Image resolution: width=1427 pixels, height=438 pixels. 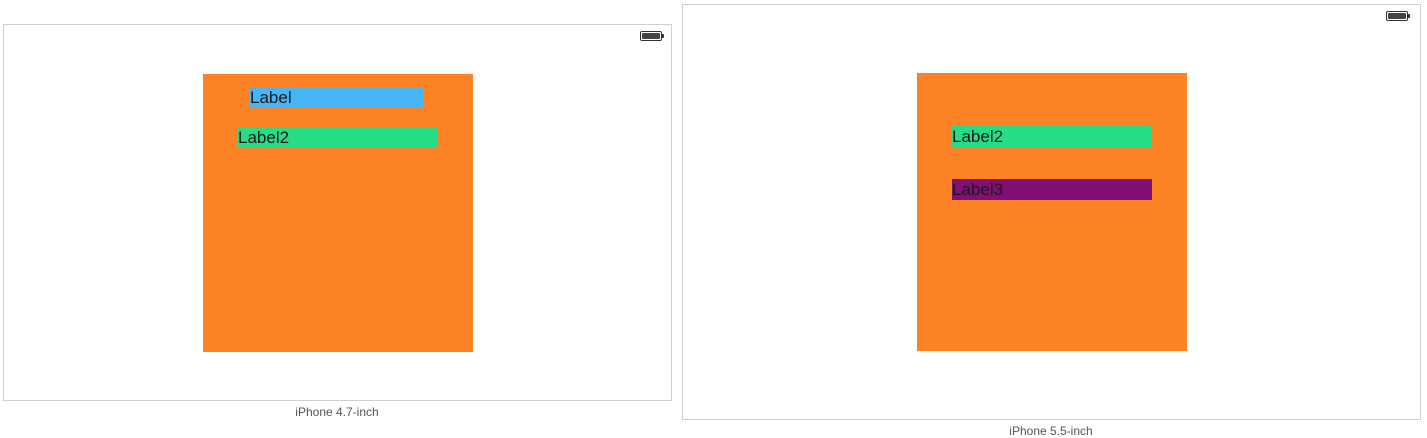 I want to click on orange-container-view: Label Label2, so click(x=338, y=213).